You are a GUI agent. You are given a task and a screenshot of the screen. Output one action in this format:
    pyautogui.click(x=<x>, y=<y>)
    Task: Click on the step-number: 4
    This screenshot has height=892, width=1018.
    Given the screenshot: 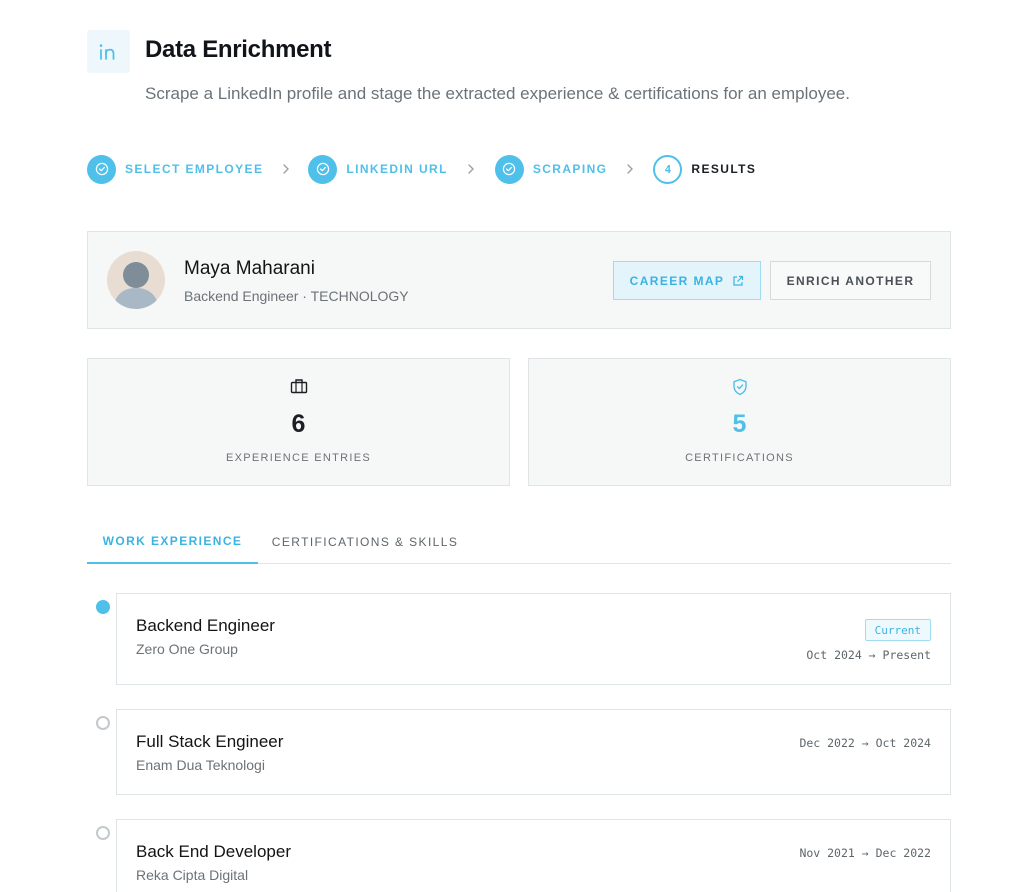 What is the action you would take?
    pyautogui.click(x=668, y=169)
    